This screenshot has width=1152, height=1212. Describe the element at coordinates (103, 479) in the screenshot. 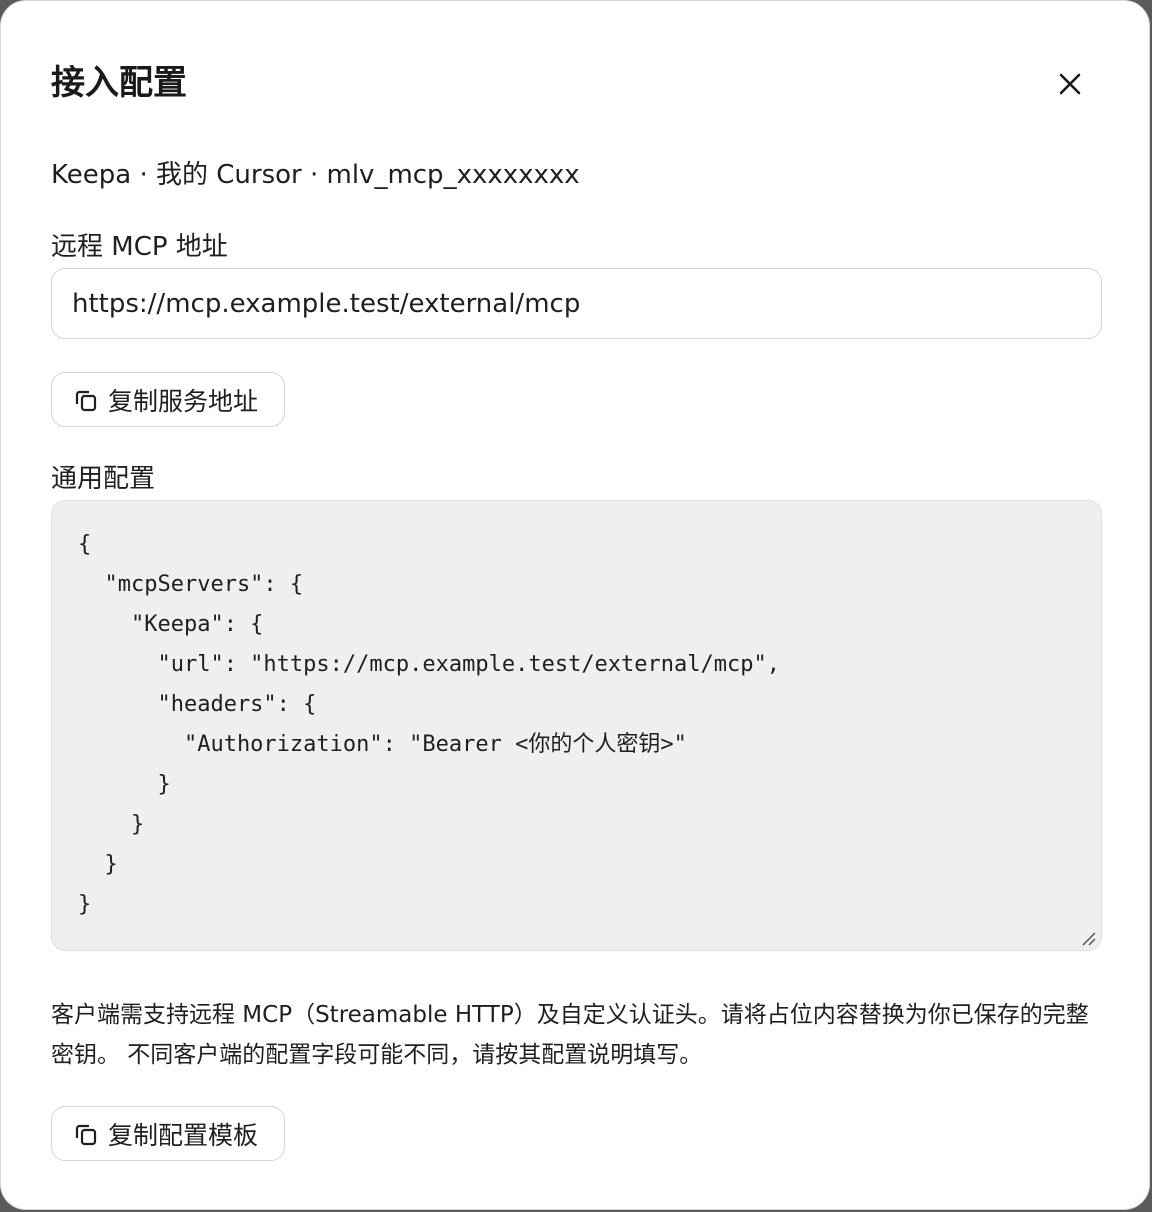

I see `general-config-label: 通用配置` at that location.